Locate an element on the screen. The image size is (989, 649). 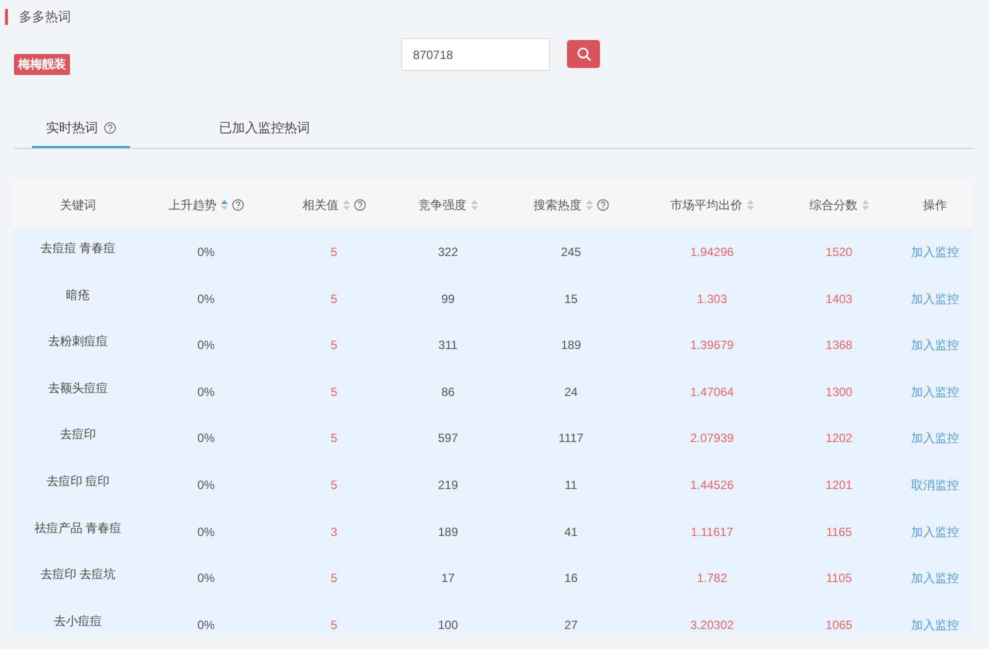
table-cell: 41 is located at coordinates (571, 532).